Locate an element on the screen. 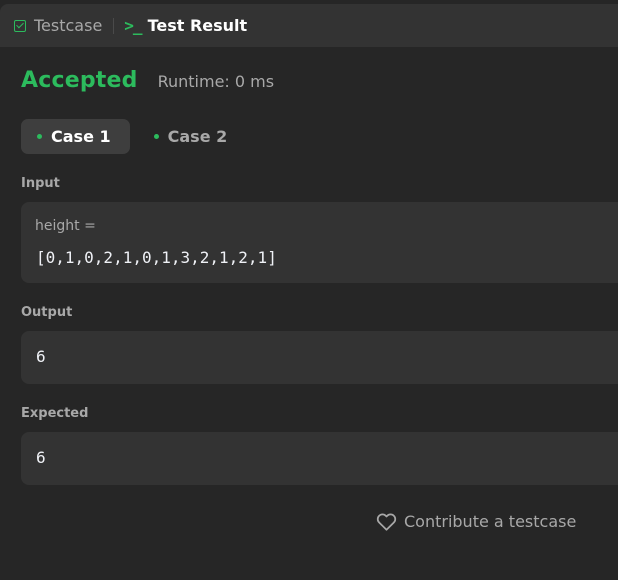 This screenshot has width=618, height=580. output-value: 6 is located at coordinates (41, 356).